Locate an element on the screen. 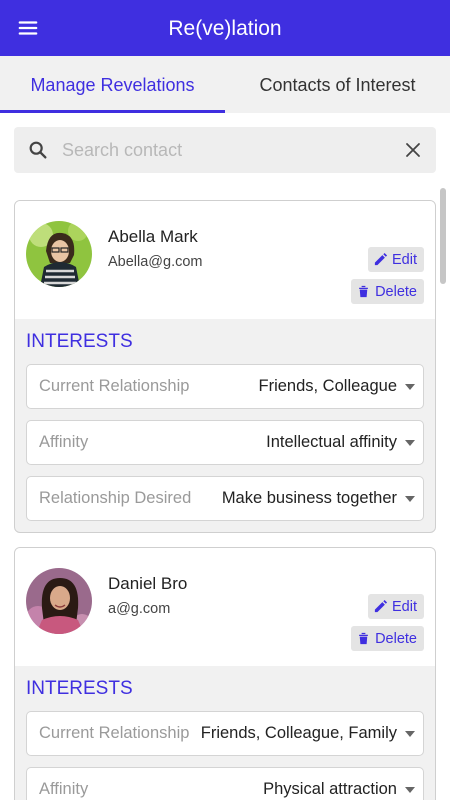 The width and height of the screenshot is (450, 800). scrollbar-thumb is located at coordinates (443, 236).